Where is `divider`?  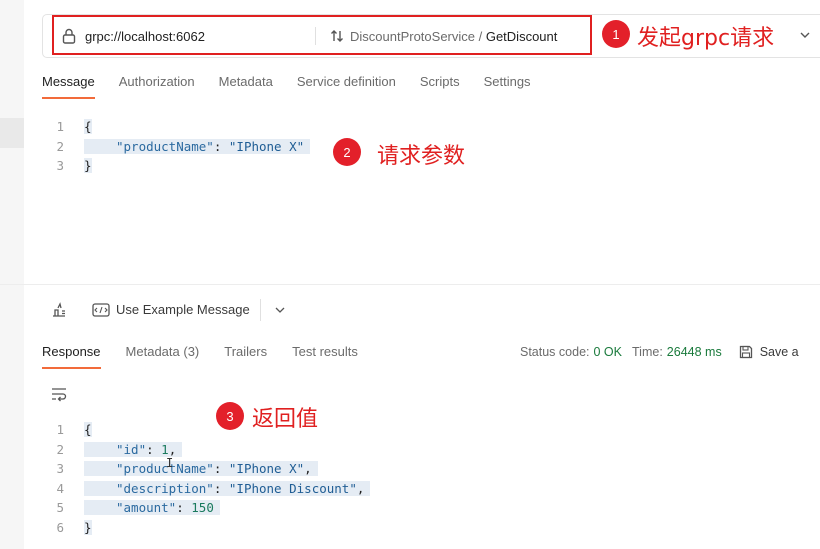
divider is located at coordinates (260, 309).